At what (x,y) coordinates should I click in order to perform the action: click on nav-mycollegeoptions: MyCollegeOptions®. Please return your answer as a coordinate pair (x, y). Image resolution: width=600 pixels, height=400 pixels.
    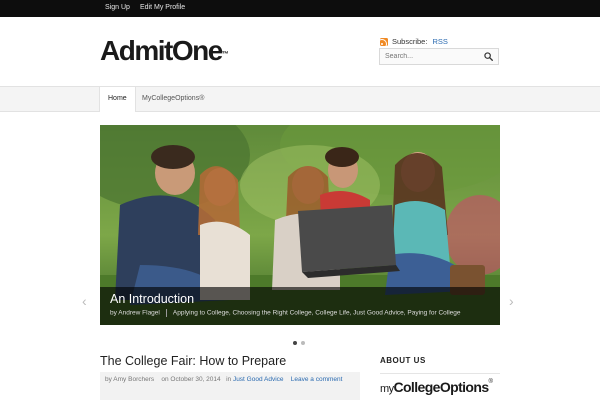
    Looking at the image, I should click on (173, 99).